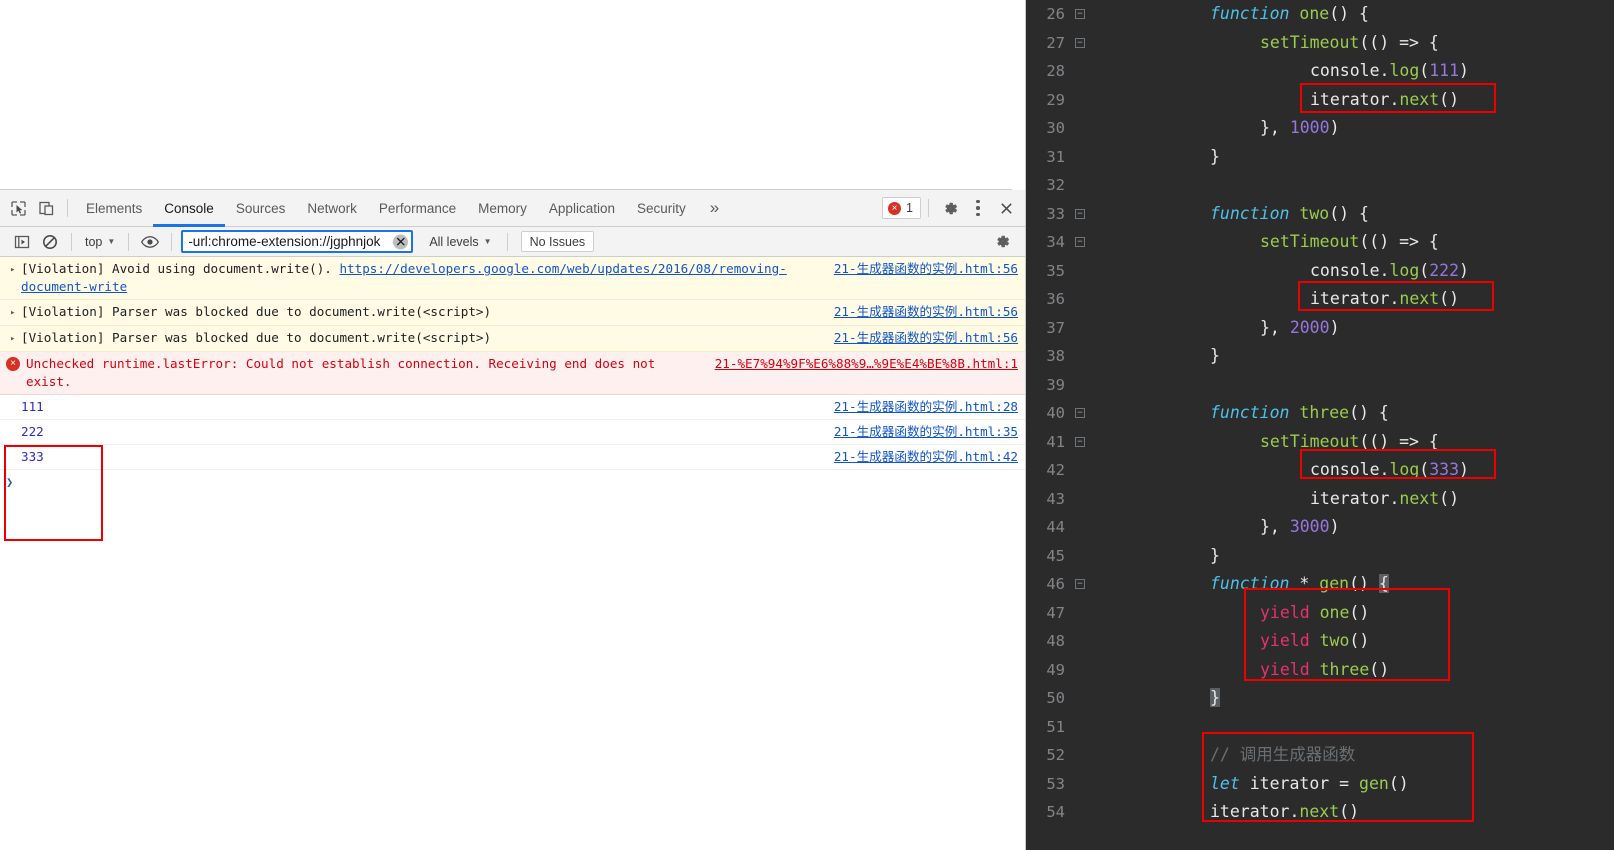 This screenshot has height=850, width=1614. Describe the element at coordinates (100, 242) in the screenshot. I see `execution-context-select: top ▼` at that location.